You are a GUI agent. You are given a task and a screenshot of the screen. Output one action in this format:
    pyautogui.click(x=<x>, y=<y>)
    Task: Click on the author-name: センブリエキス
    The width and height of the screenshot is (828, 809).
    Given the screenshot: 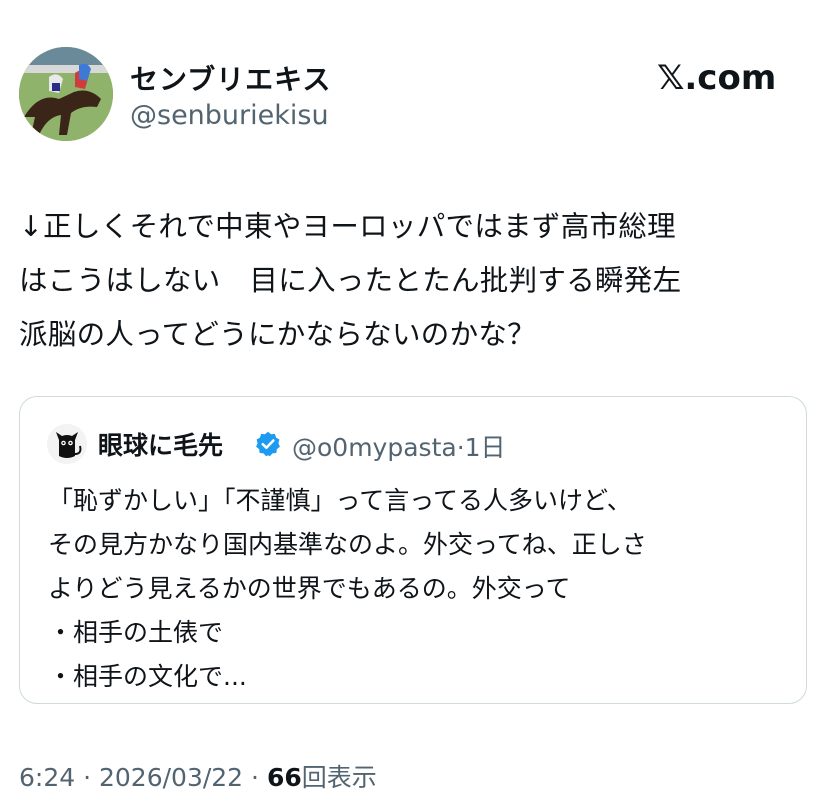 What is the action you would take?
    pyautogui.click(x=230, y=78)
    